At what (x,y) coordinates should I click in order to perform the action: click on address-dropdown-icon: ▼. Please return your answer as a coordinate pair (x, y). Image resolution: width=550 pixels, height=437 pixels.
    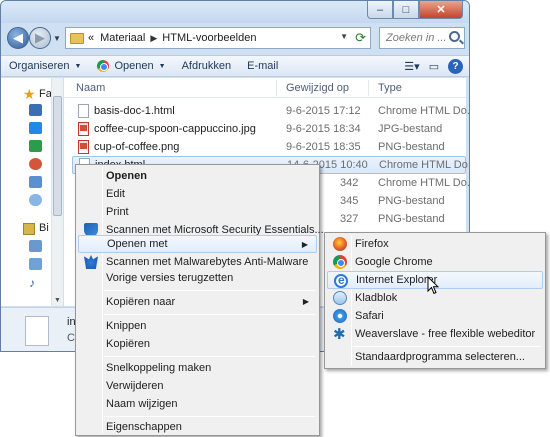
    Looking at the image, I should click on (344, 36).